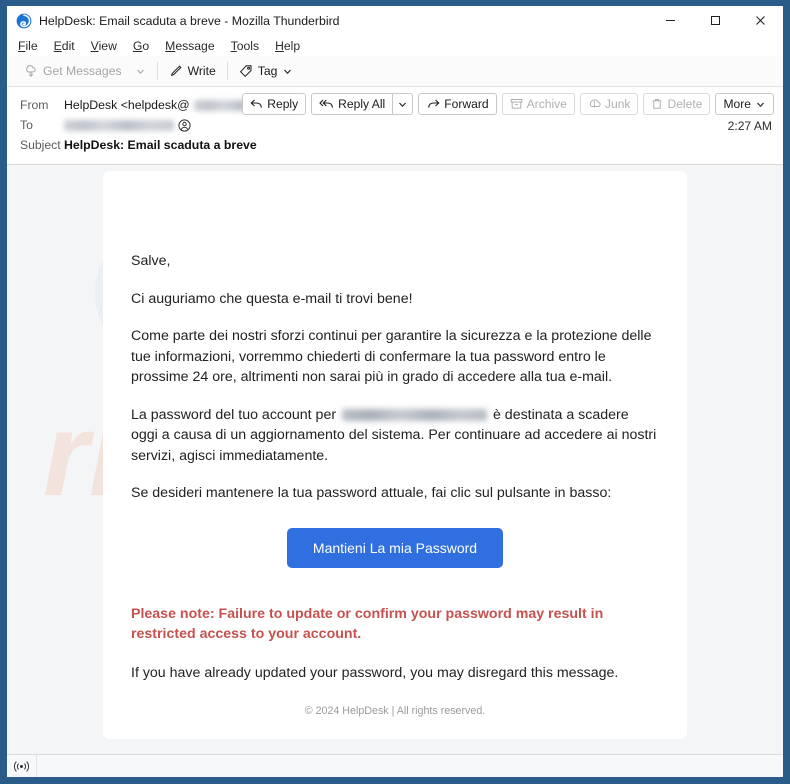 The height and width of the screenshot is (784, 790). Describe the element at coordinates (34, 105) in the screenshot. I see `from-label: From` at that location.